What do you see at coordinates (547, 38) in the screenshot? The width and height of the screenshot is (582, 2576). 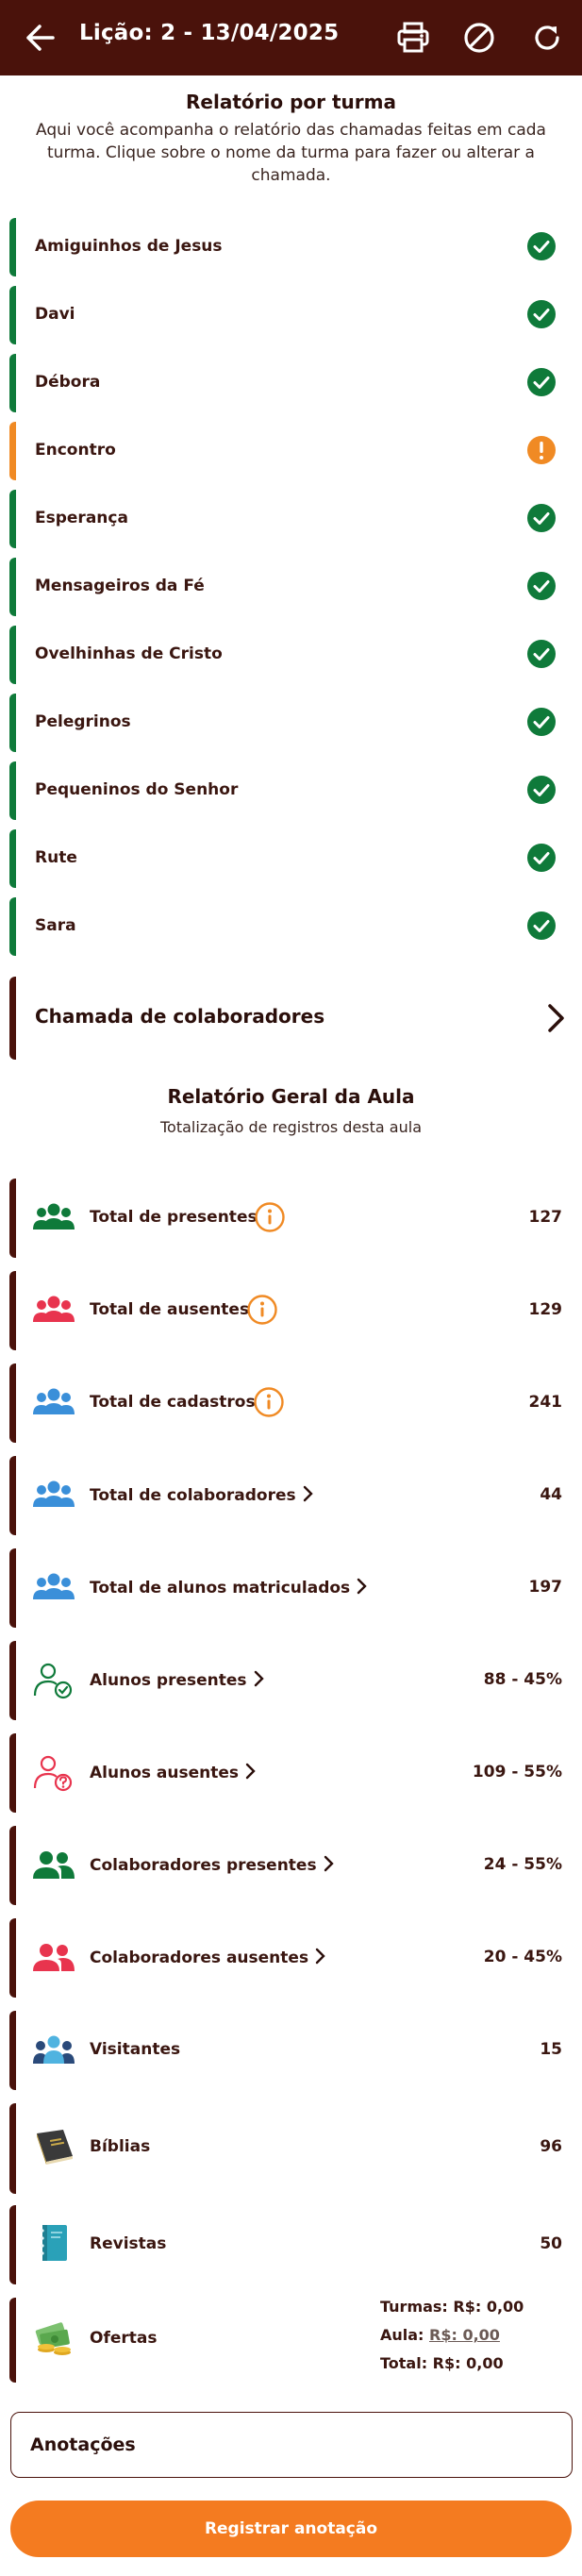 I see `refresh-icon` at bounding box center [547, 38].